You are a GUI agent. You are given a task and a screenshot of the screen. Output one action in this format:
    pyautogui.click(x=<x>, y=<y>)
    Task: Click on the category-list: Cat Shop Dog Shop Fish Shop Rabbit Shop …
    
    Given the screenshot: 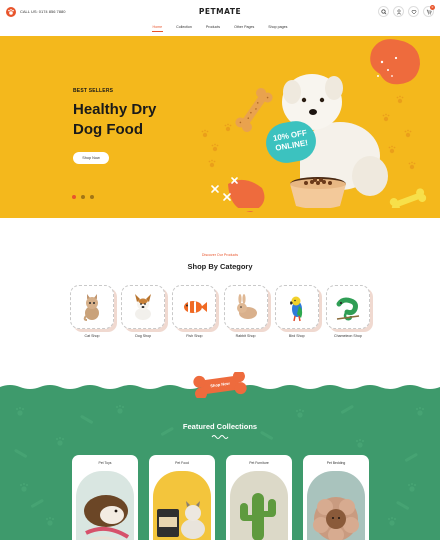 What is the action you would take?
    pyautogui.click(x=220, y=311)
    